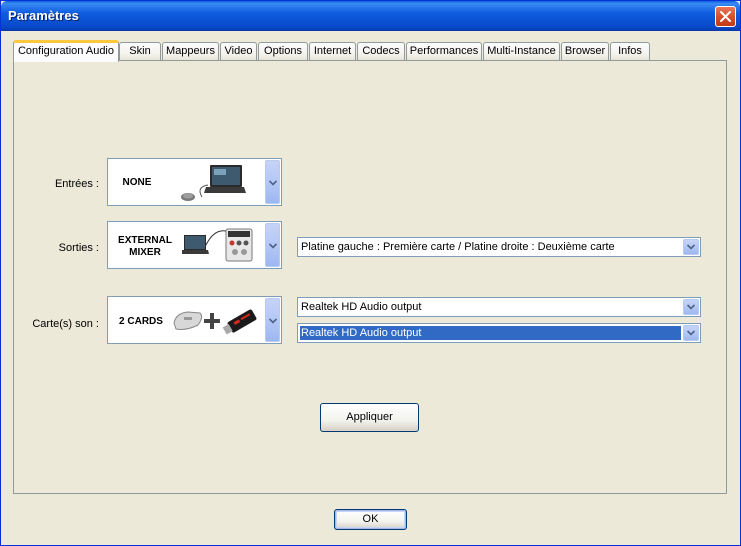  I want to click on two-soundcards-icon, so click(215, 322).